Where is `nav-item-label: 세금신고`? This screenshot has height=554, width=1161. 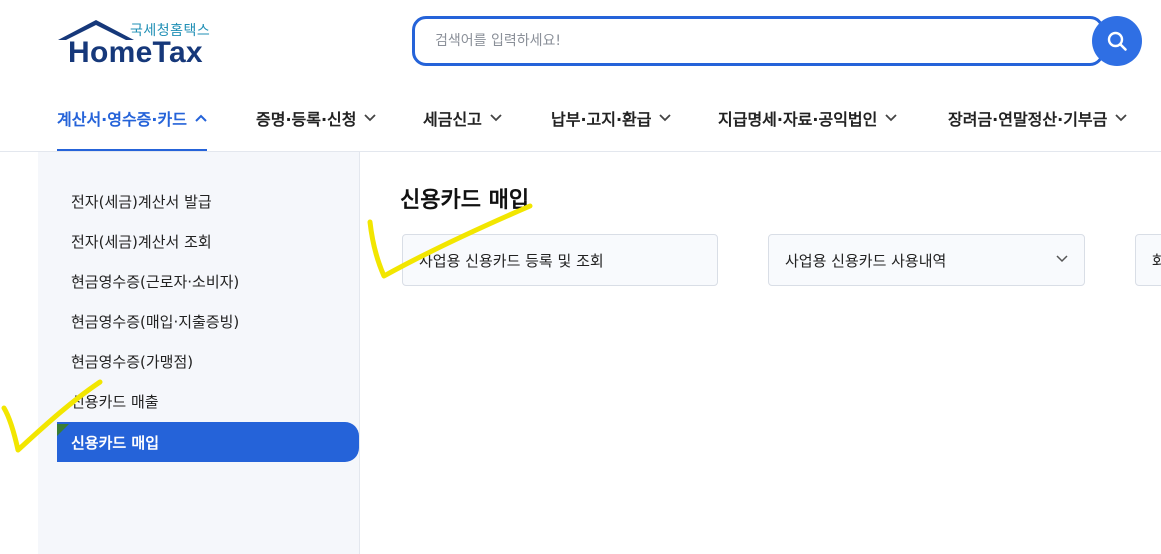
nav-item-label: 세금신고 is located at coordinates (452, 119).